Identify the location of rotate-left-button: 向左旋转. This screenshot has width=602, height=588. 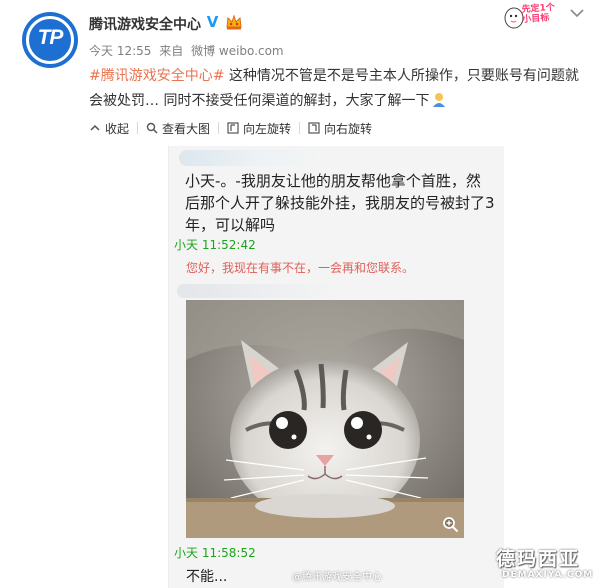
(259, 128).